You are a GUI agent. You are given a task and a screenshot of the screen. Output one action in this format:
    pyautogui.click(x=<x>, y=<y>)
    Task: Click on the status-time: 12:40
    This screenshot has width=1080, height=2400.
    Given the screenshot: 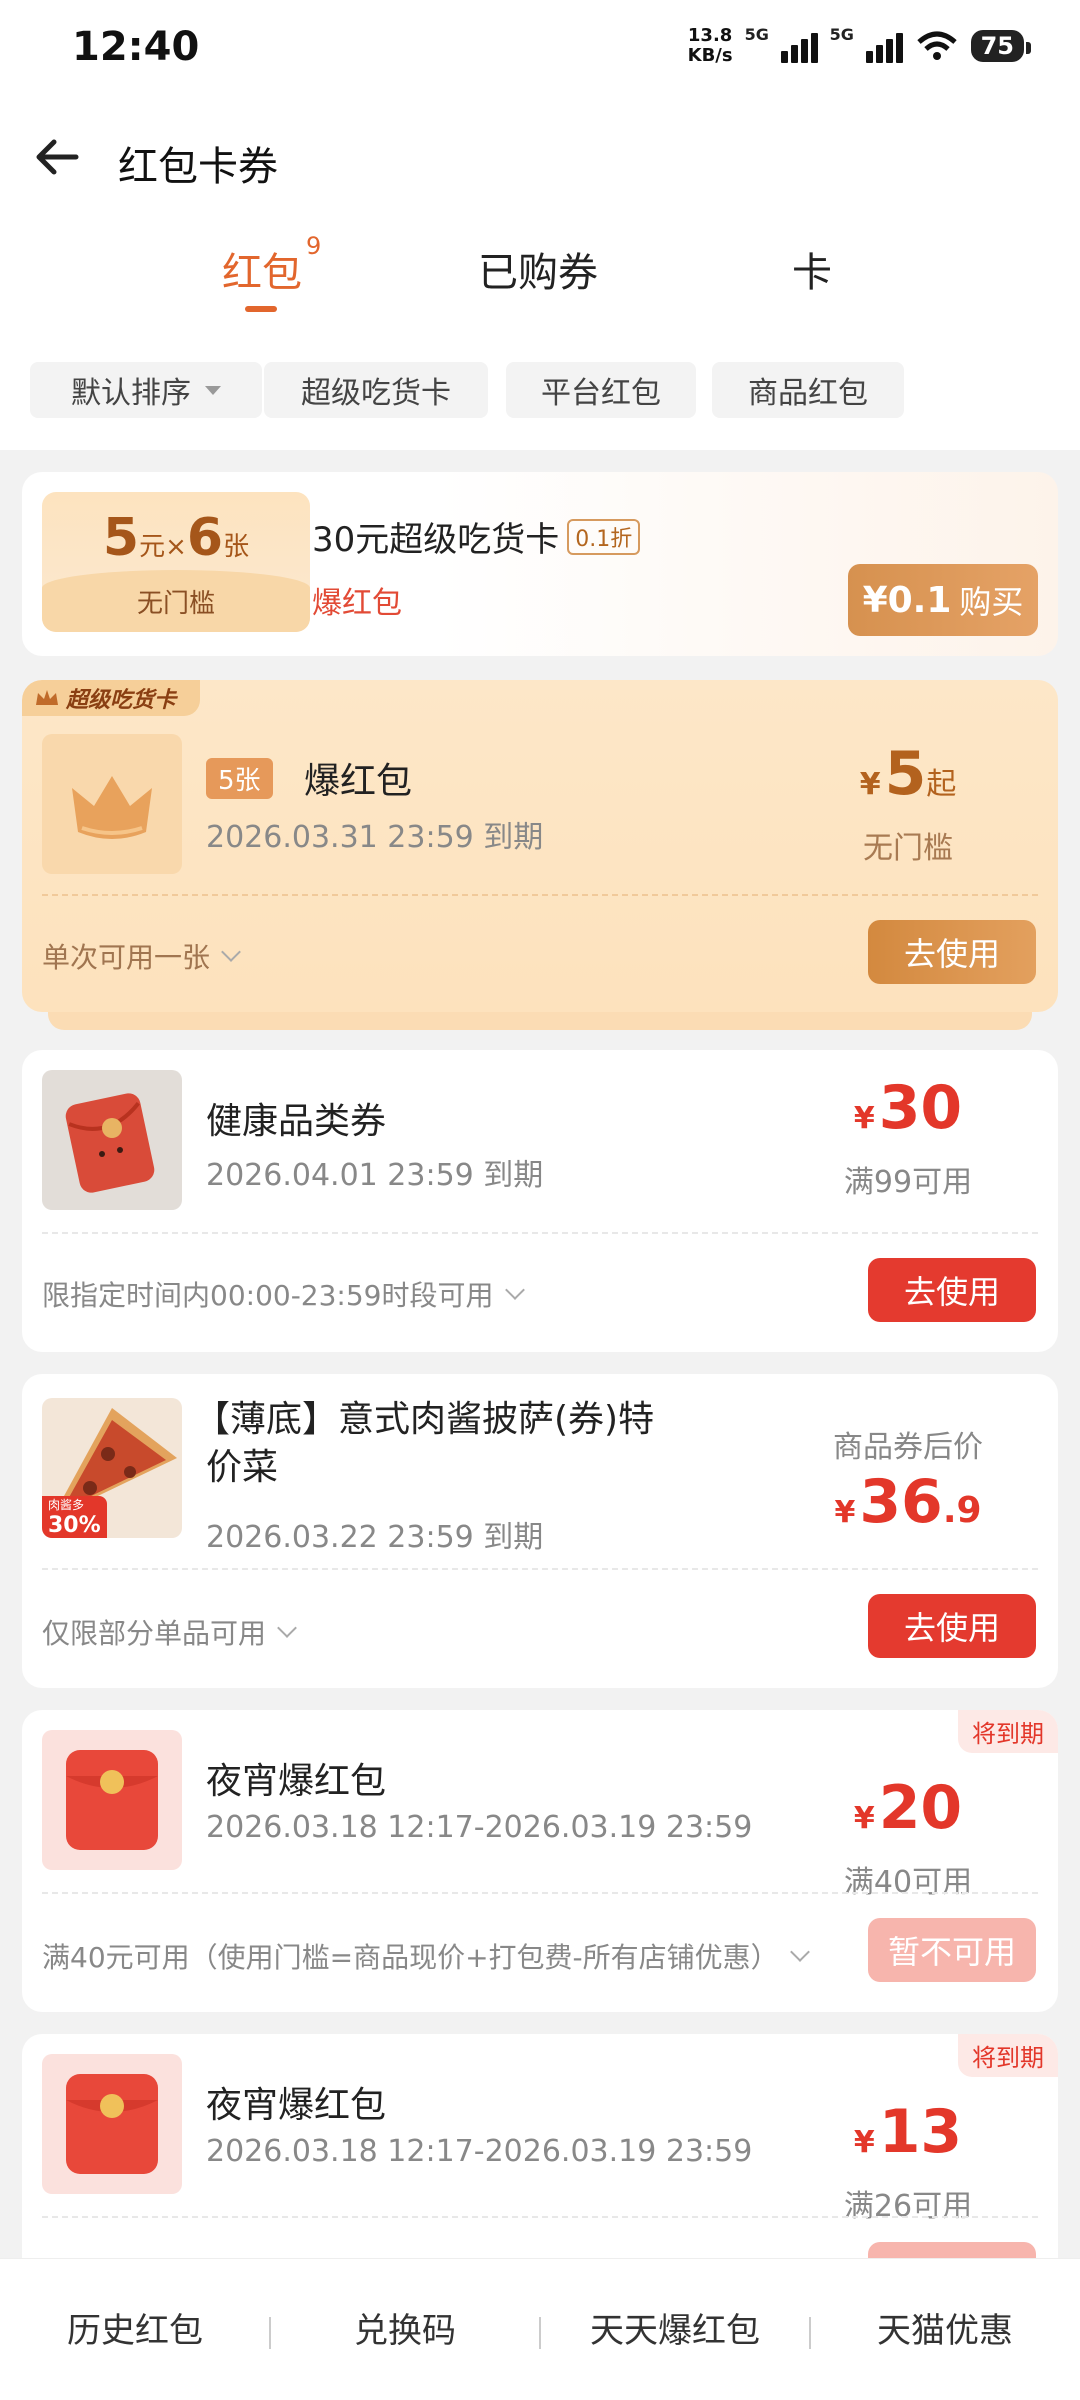 What is the action you would take?
    pyautogui.click(x=136, y=47)
    